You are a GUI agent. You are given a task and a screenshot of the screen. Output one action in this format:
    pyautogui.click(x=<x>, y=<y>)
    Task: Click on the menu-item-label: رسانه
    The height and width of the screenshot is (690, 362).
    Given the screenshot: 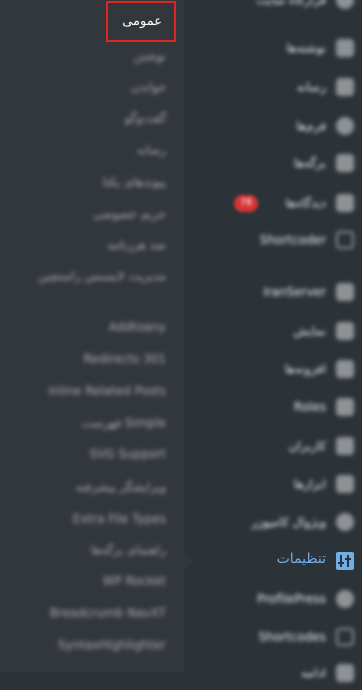 What is the action you would take?
    pyautogui.click(x=311, y=87)
    